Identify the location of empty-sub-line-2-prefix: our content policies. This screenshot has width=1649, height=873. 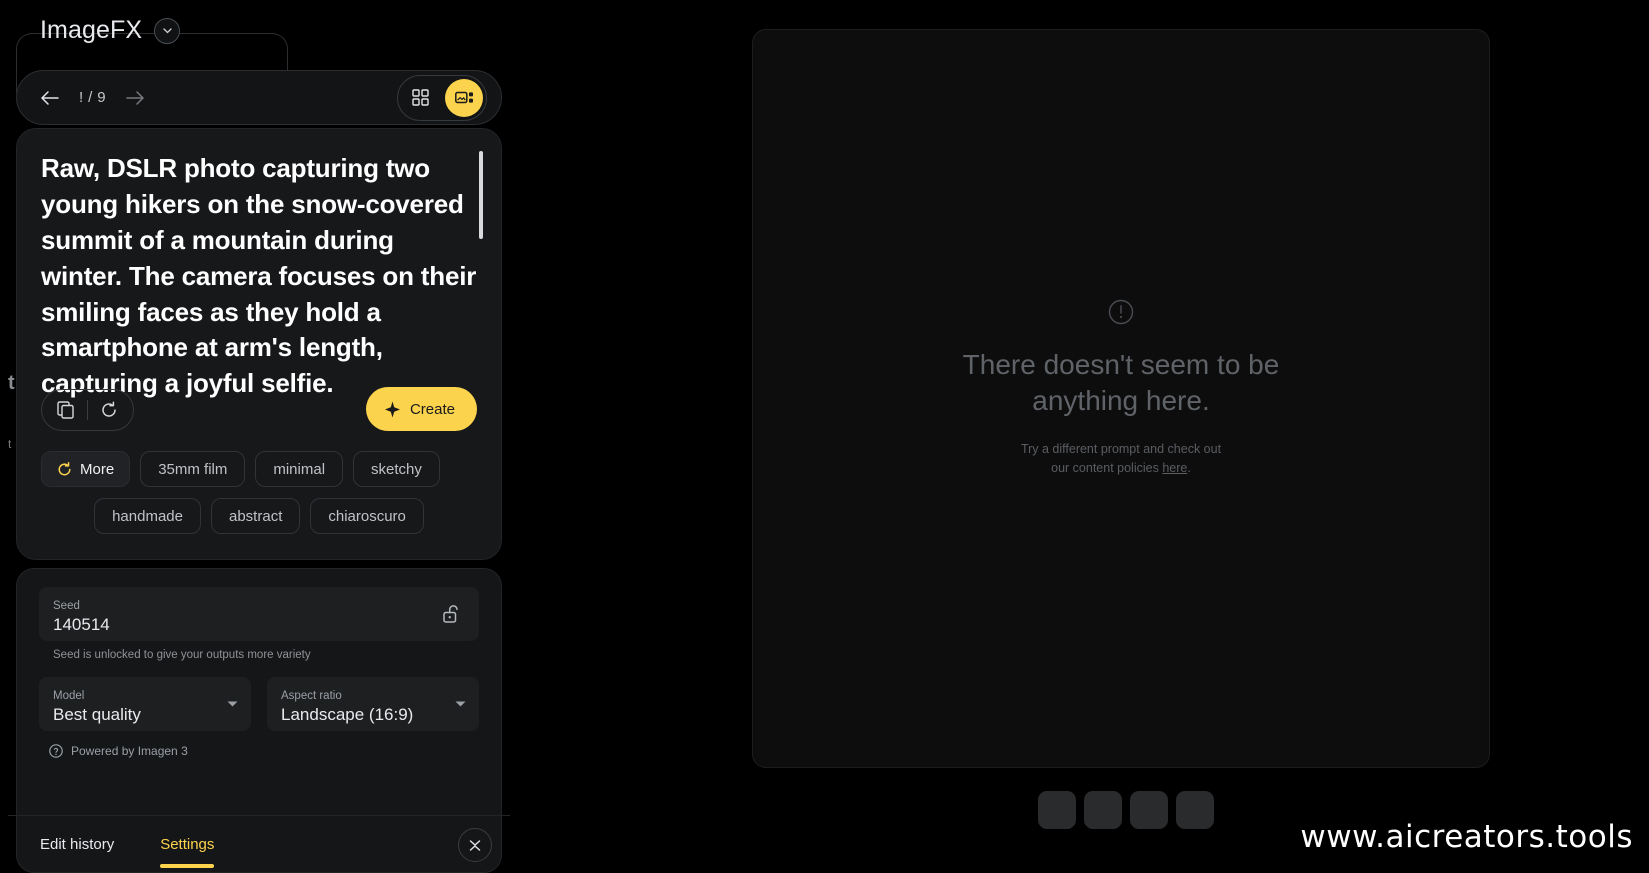
(1107, 467).